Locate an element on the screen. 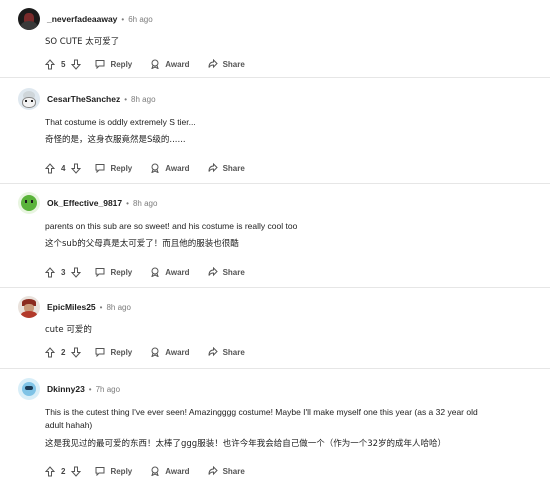 The width and height of the screenshot is (550, 484). comment-body: cute 可爱的 is located at coordinates (68, 330).